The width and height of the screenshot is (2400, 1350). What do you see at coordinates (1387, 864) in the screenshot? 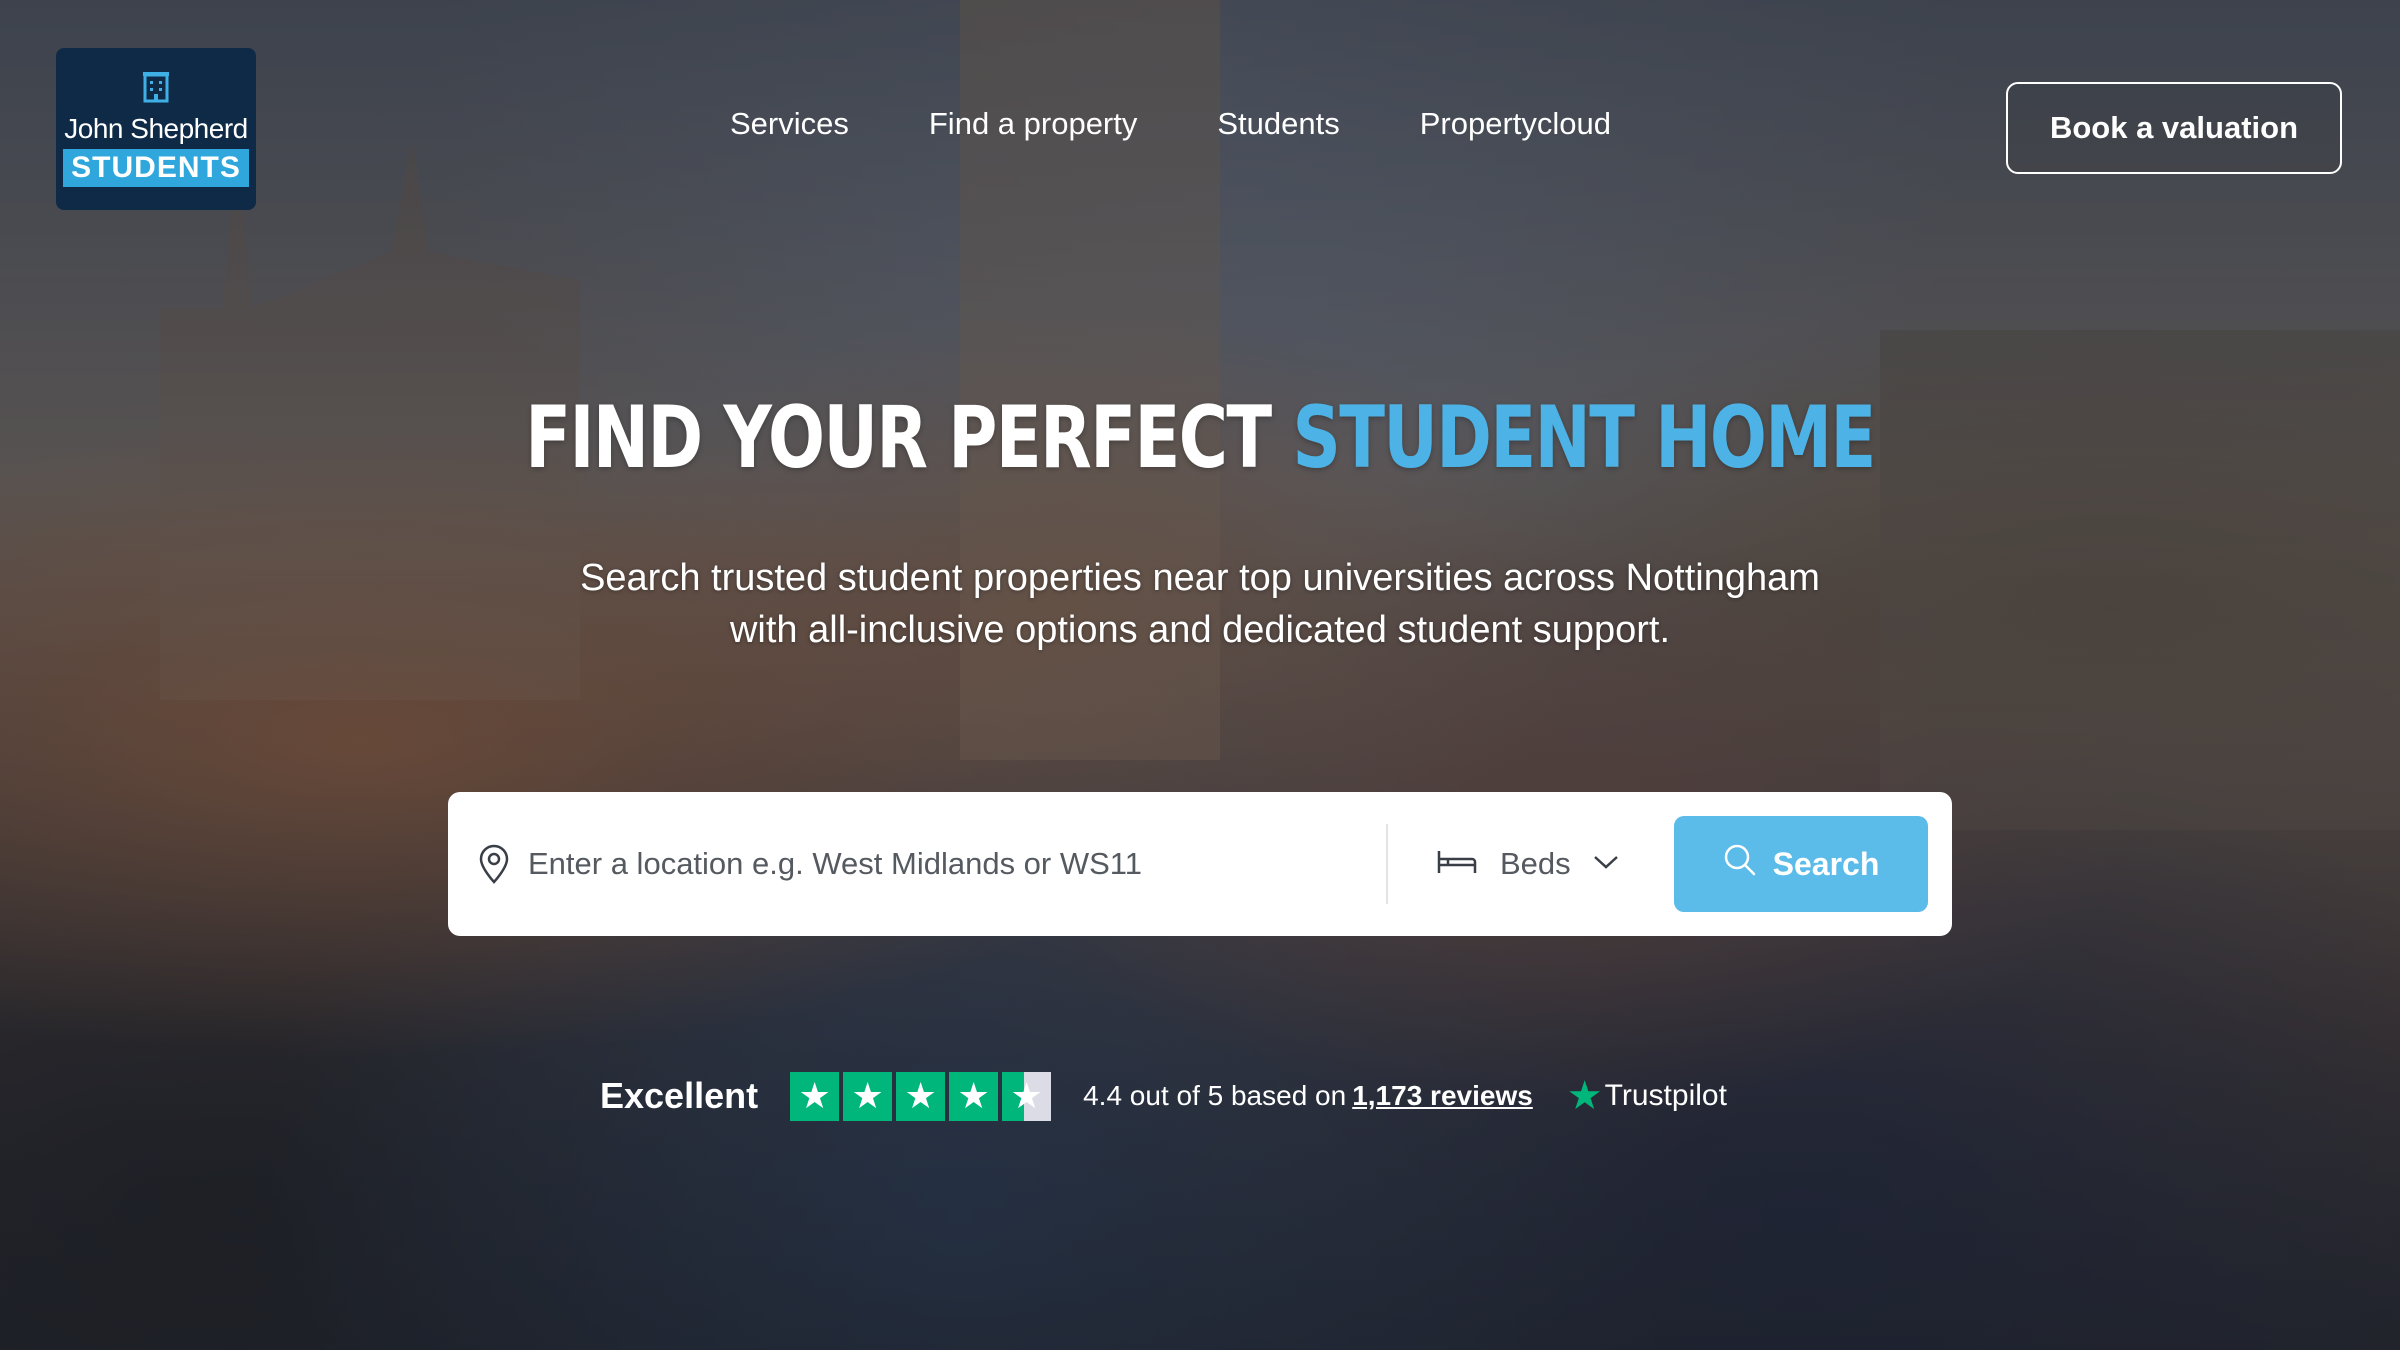
I see `search-divider` at bounding box center [1387, 864].